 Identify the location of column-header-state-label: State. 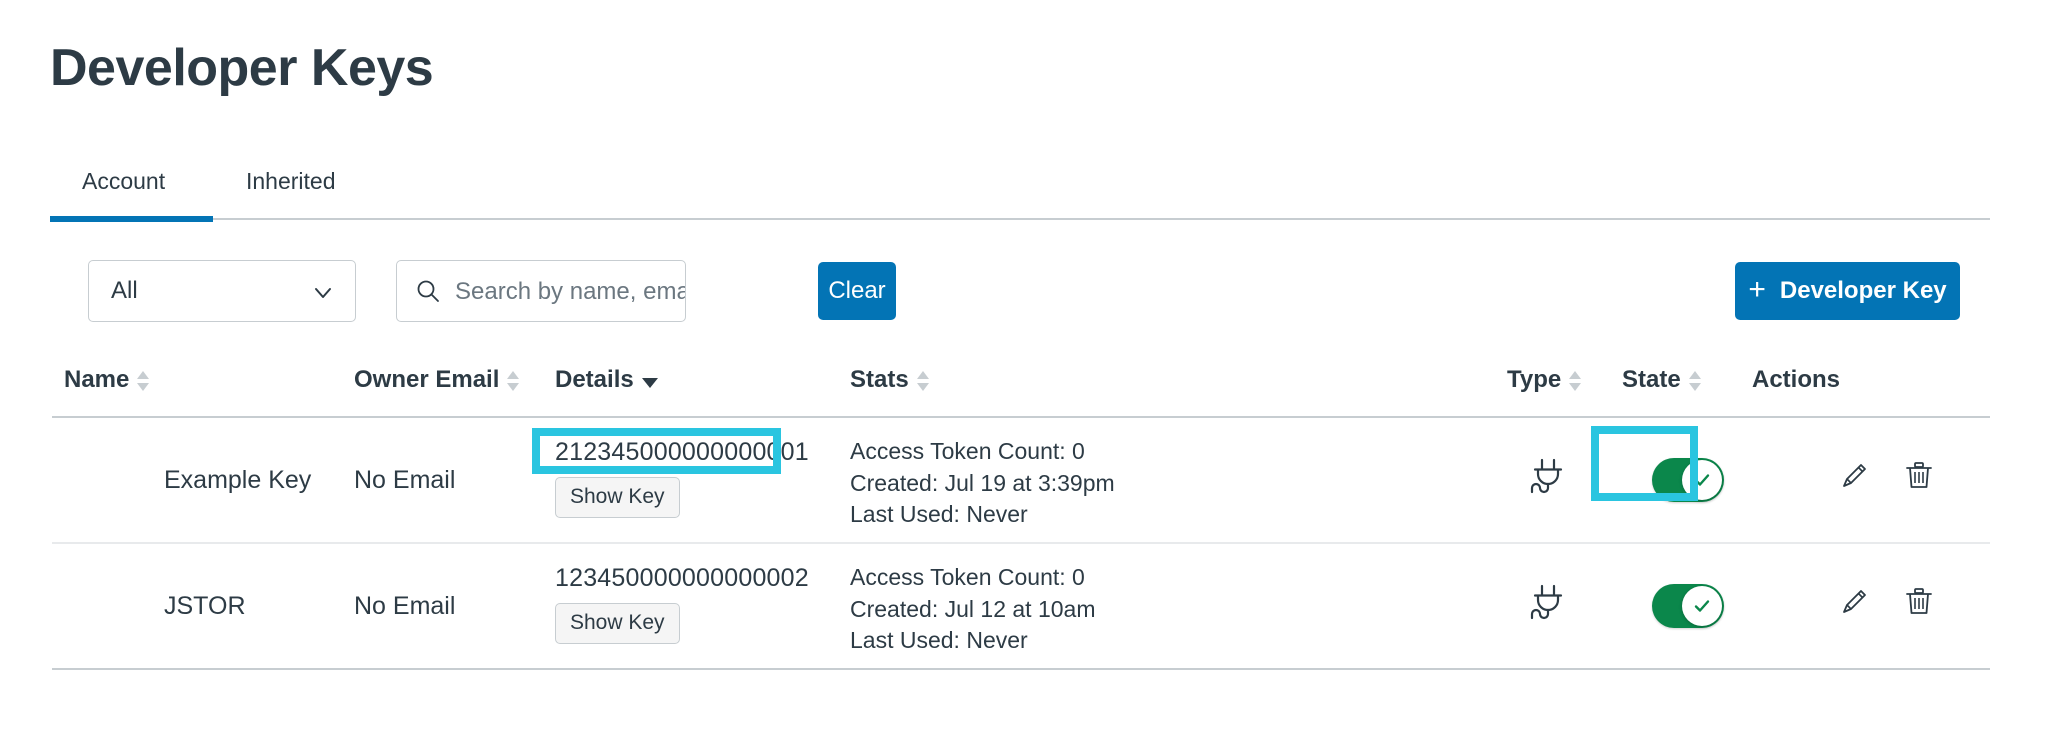
(1651, 379).